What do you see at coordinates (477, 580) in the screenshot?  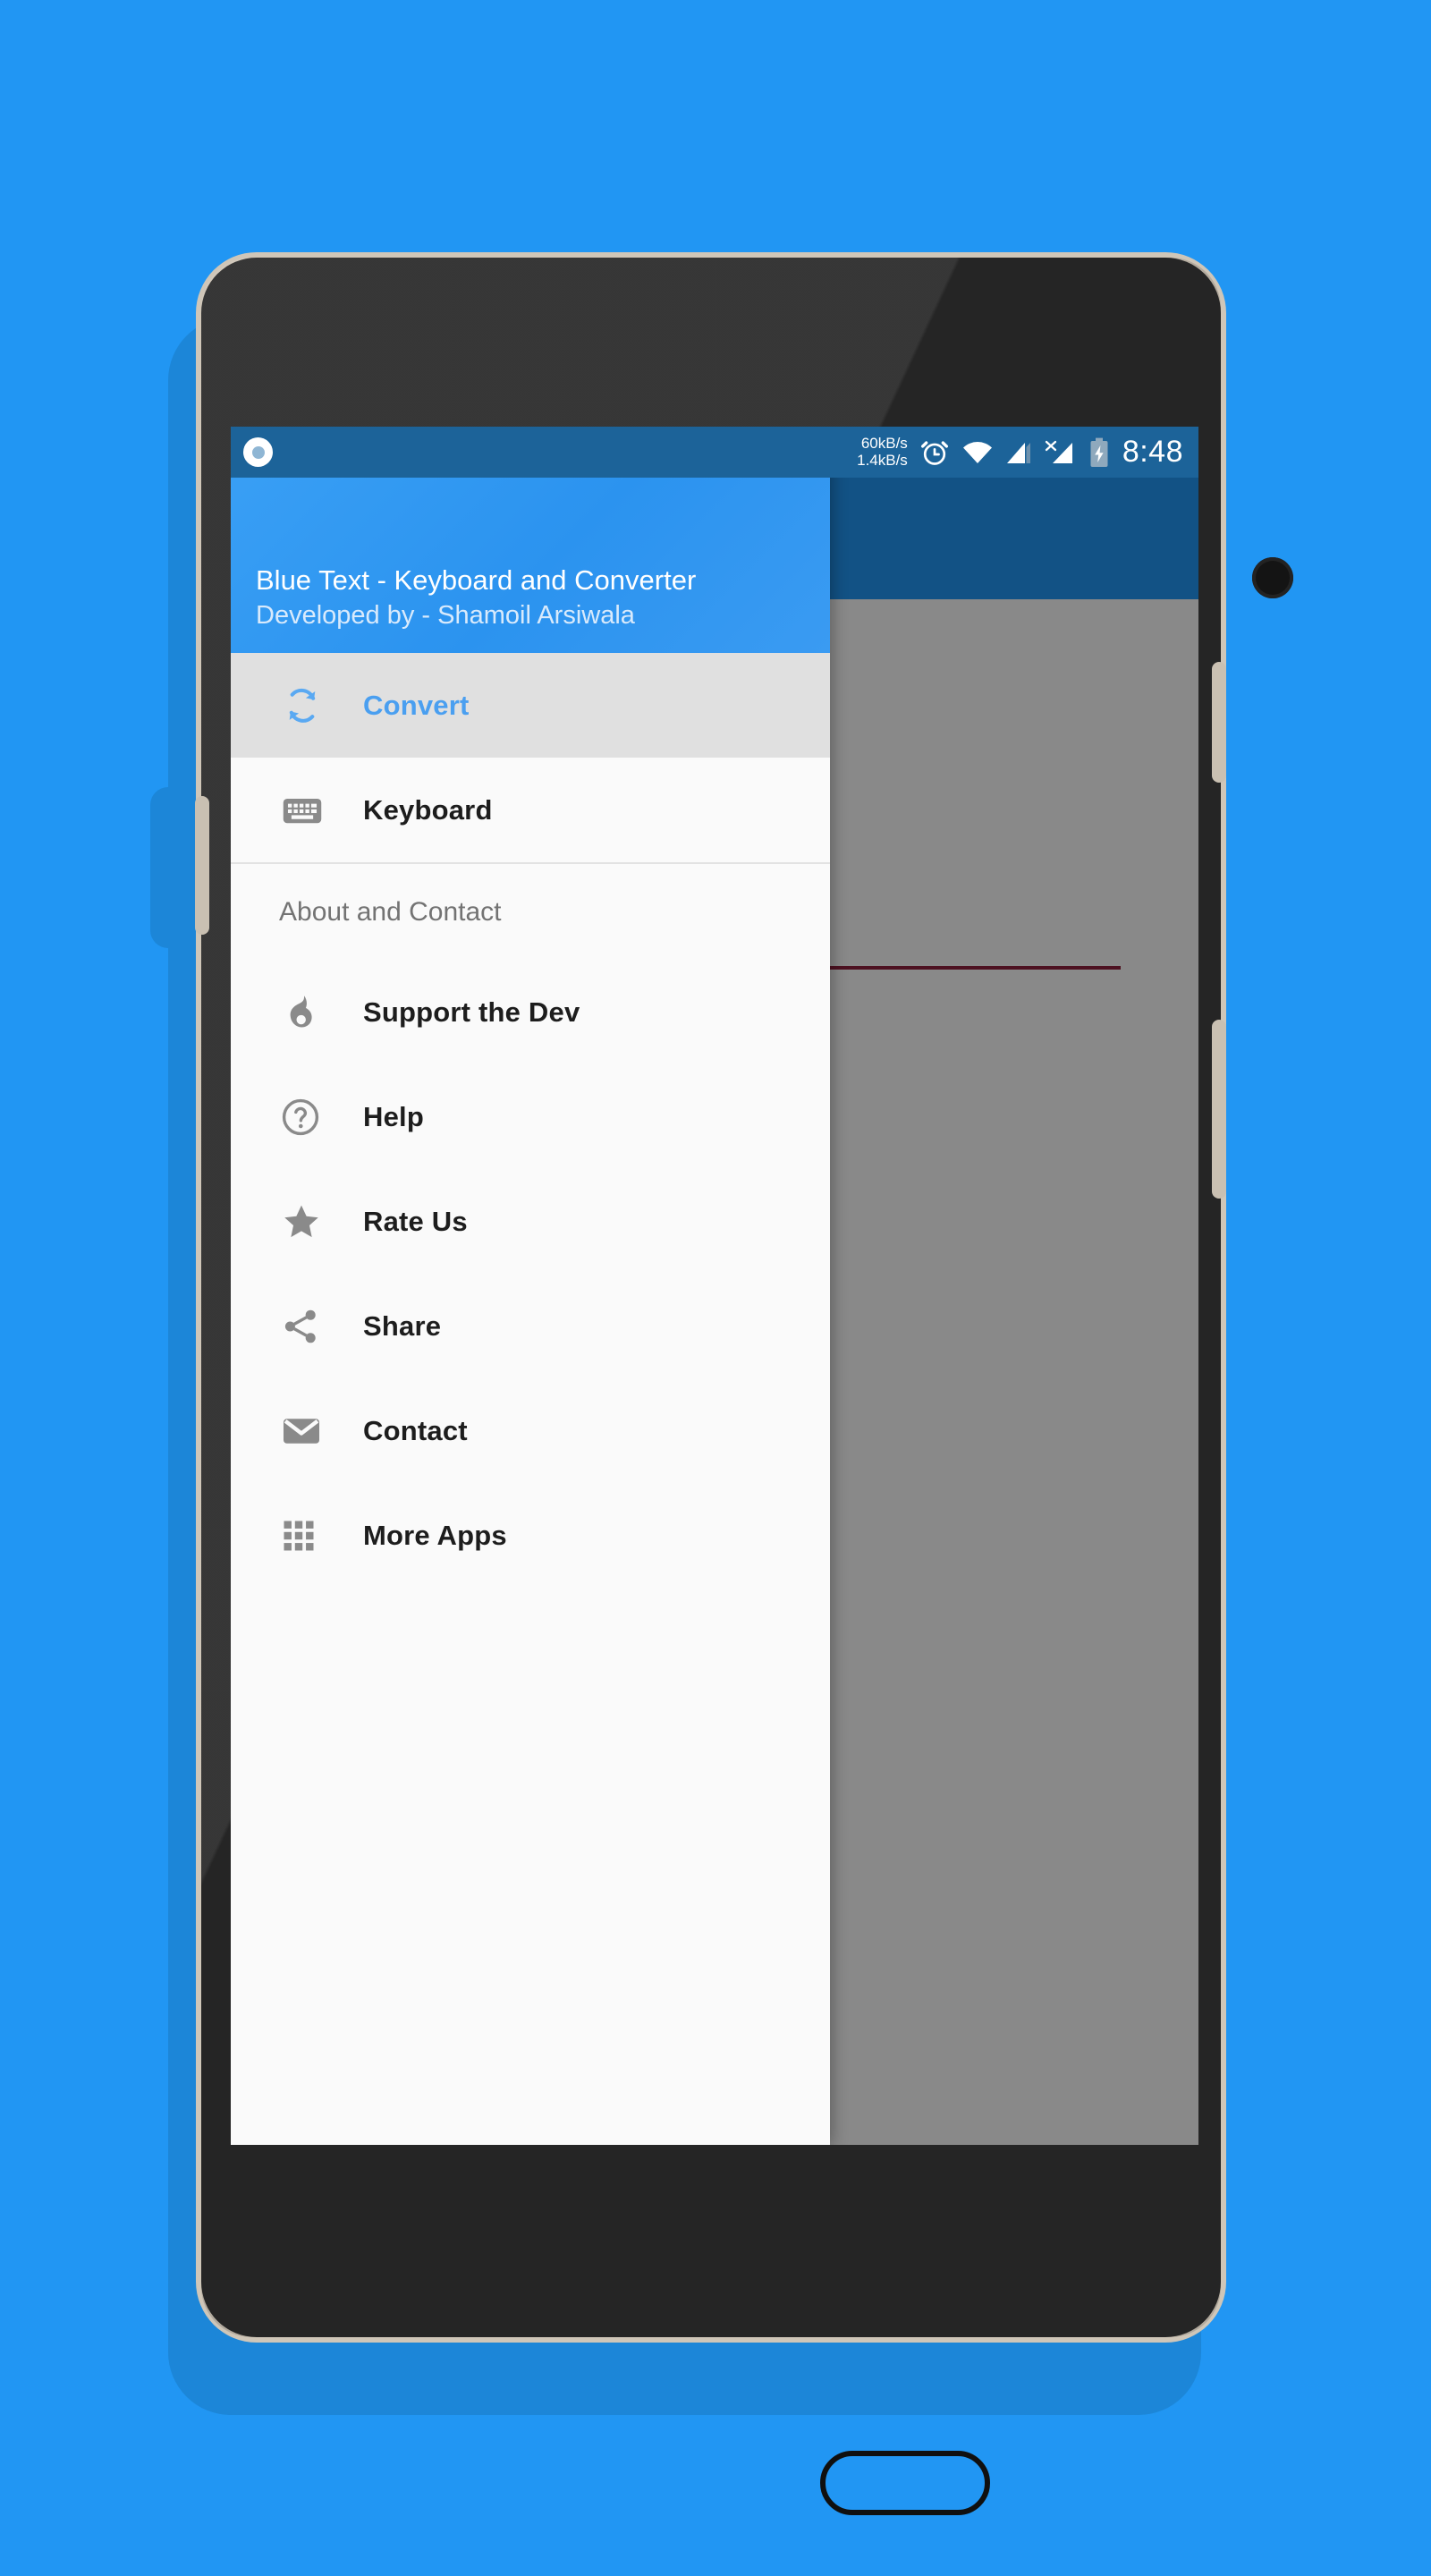 I see `drawer-app-title: Blue Text - Keyboard and Converter` at bounding box center [477, 580].